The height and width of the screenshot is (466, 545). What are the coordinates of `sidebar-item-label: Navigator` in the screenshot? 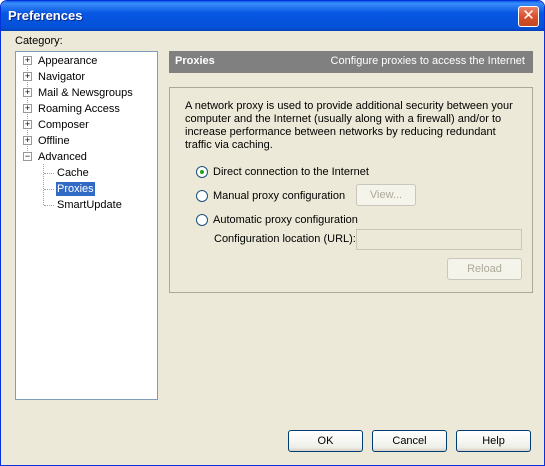 It's located at (62, 77).